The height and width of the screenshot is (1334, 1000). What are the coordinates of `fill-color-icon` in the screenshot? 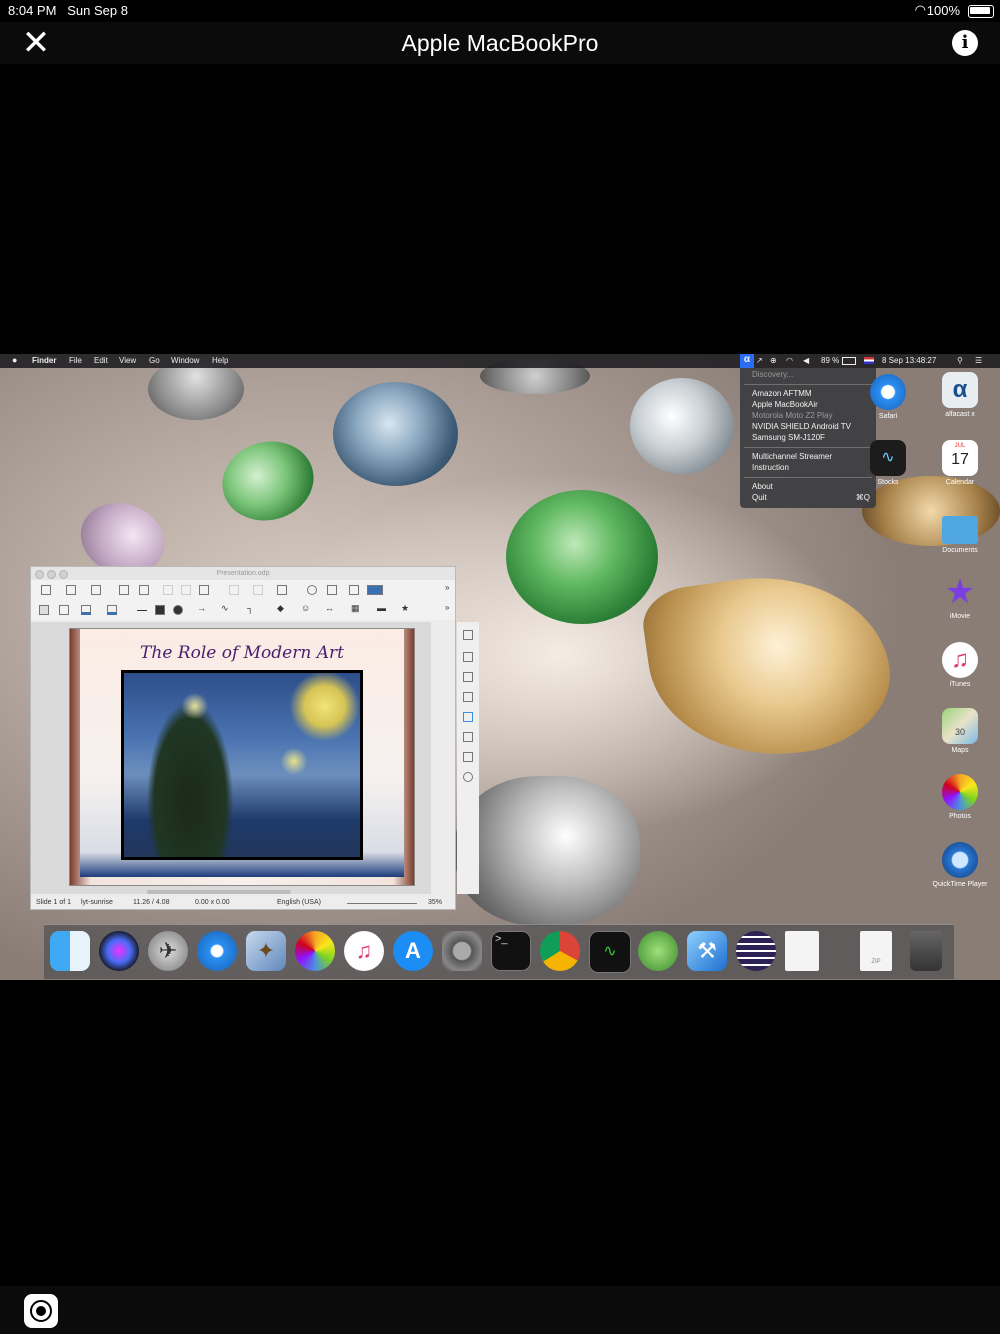 It's located at (112, 610).